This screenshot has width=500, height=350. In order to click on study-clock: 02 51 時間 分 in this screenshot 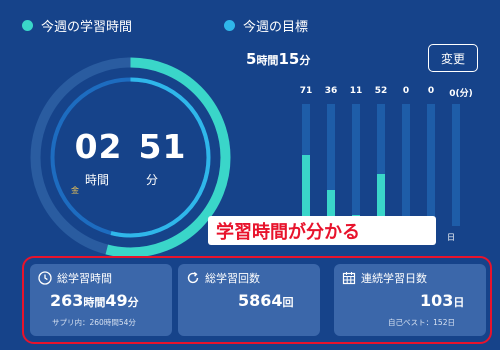, I will do `click(130, 157)`.